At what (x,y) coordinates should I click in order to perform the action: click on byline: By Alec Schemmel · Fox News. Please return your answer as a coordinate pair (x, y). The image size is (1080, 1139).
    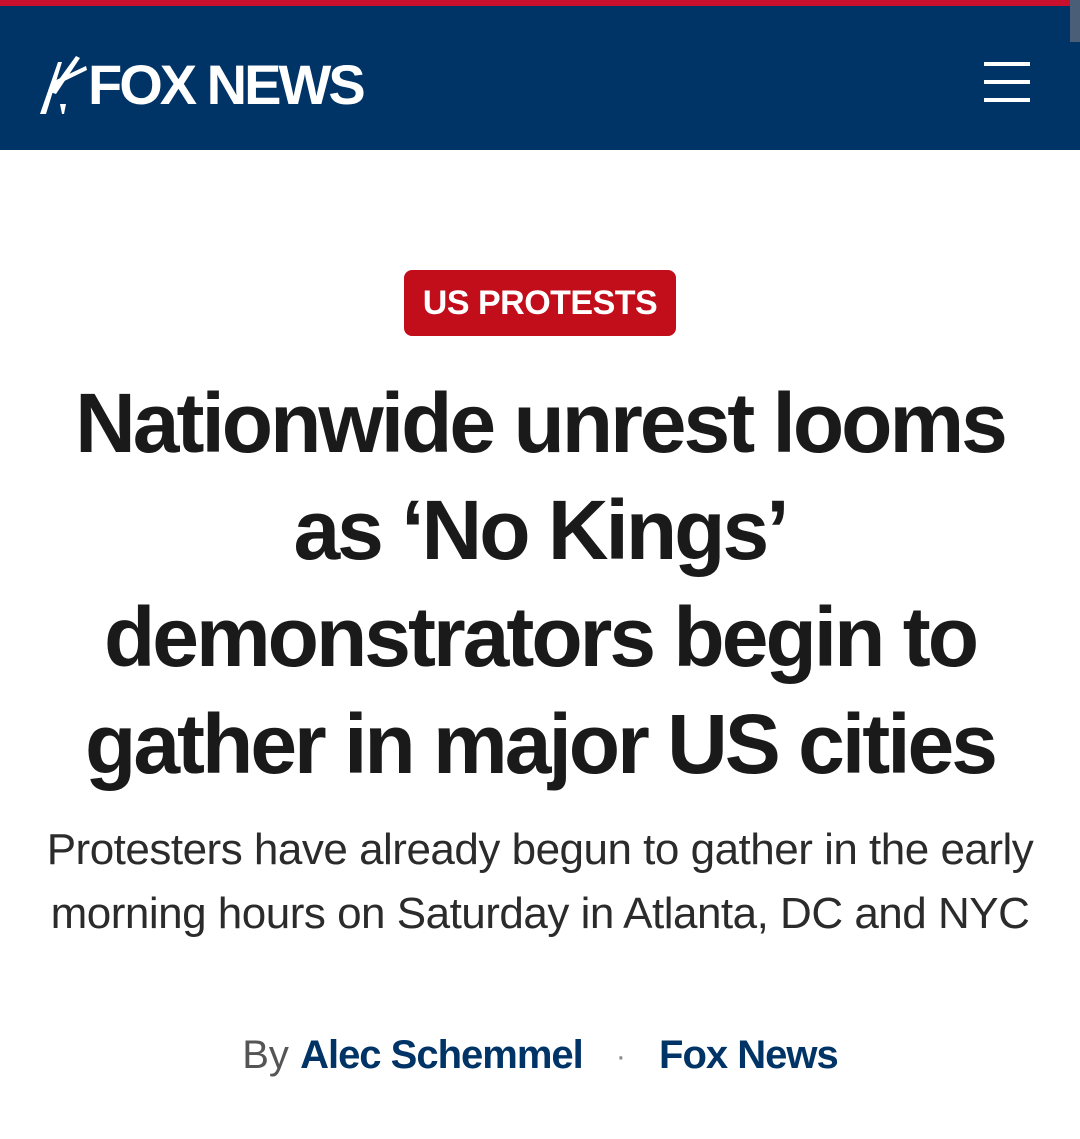
    Looking at the image, I should click on (540, 1056).